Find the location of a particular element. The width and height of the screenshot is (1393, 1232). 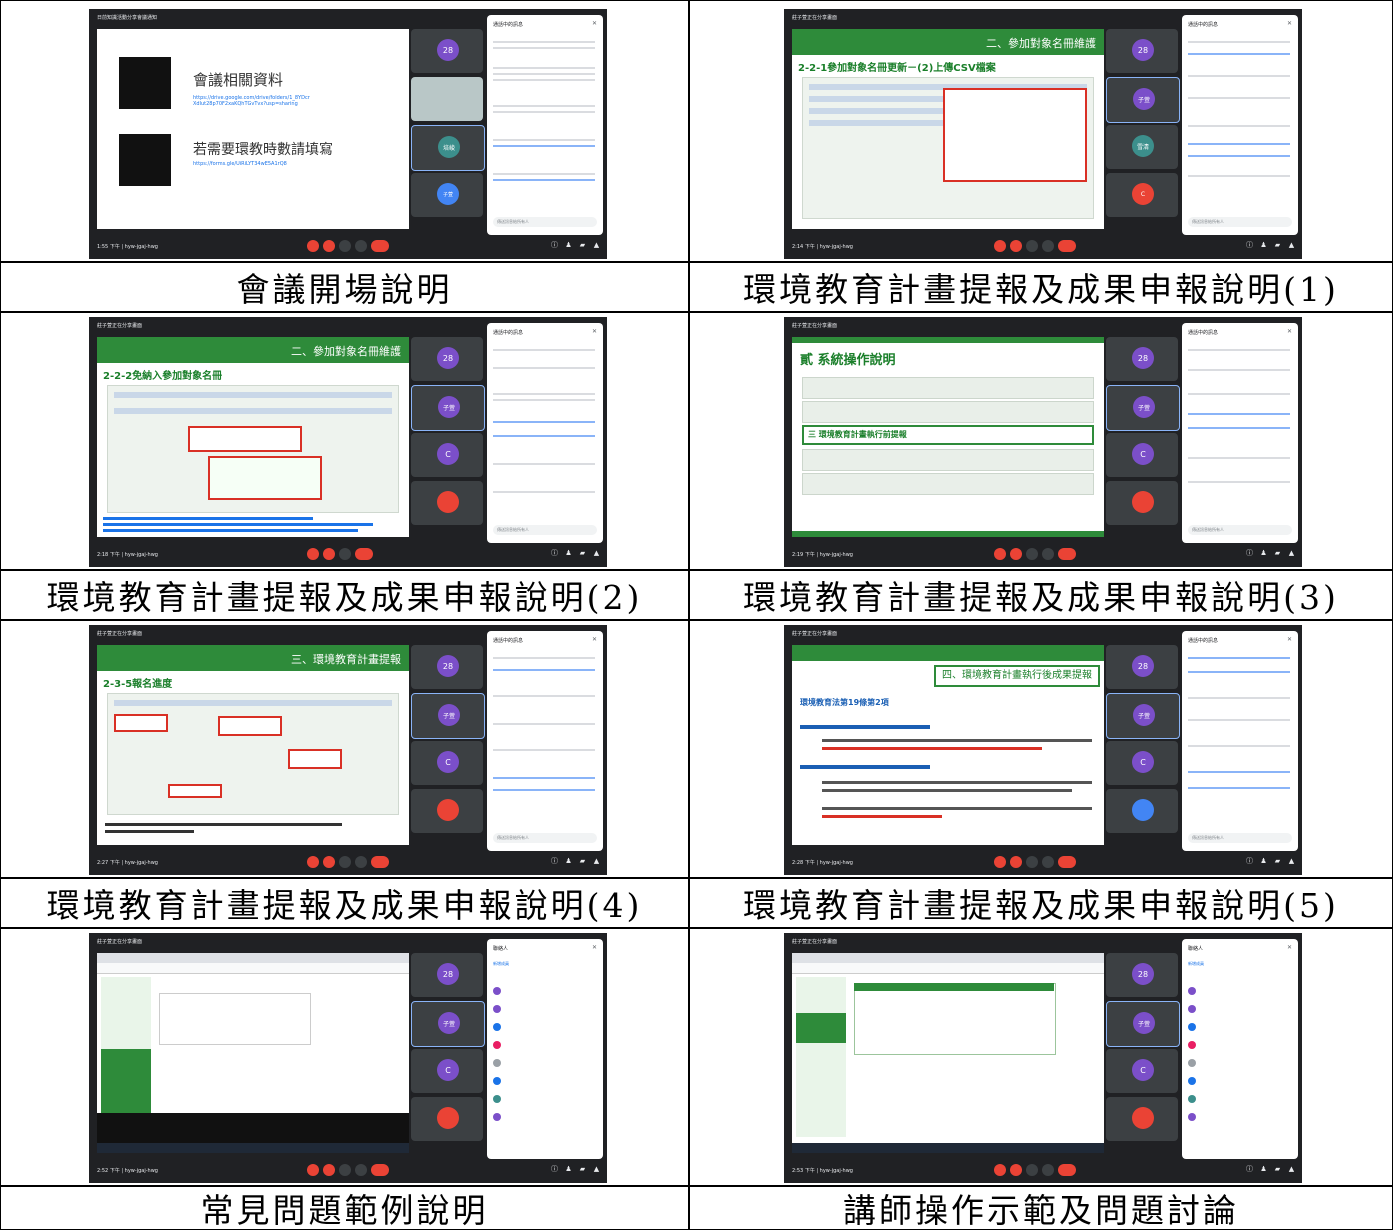

participant-tile: 培峻 is located at coordinates (448, 148).